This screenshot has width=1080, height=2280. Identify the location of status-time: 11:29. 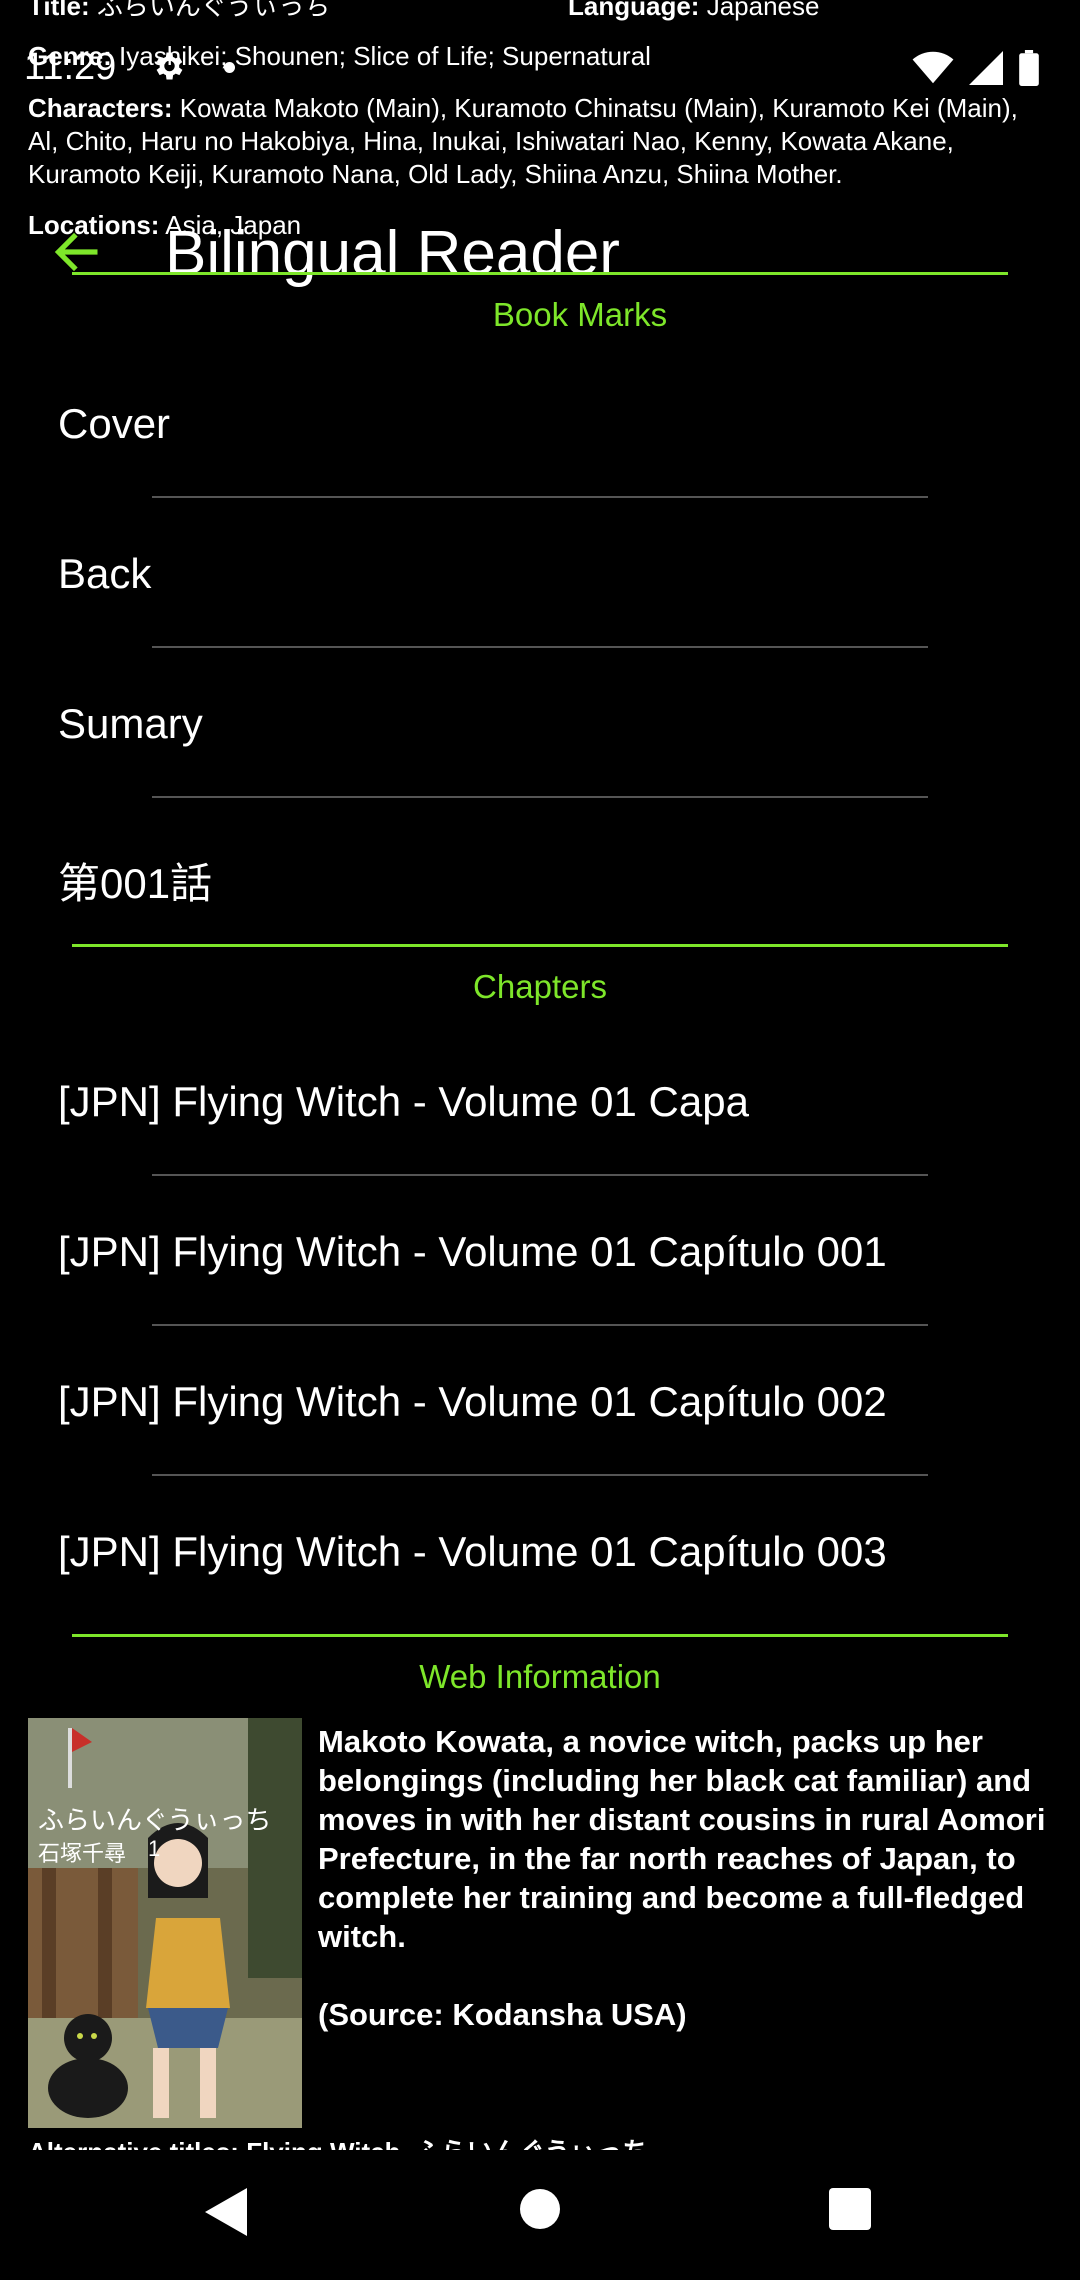
(70, 67).